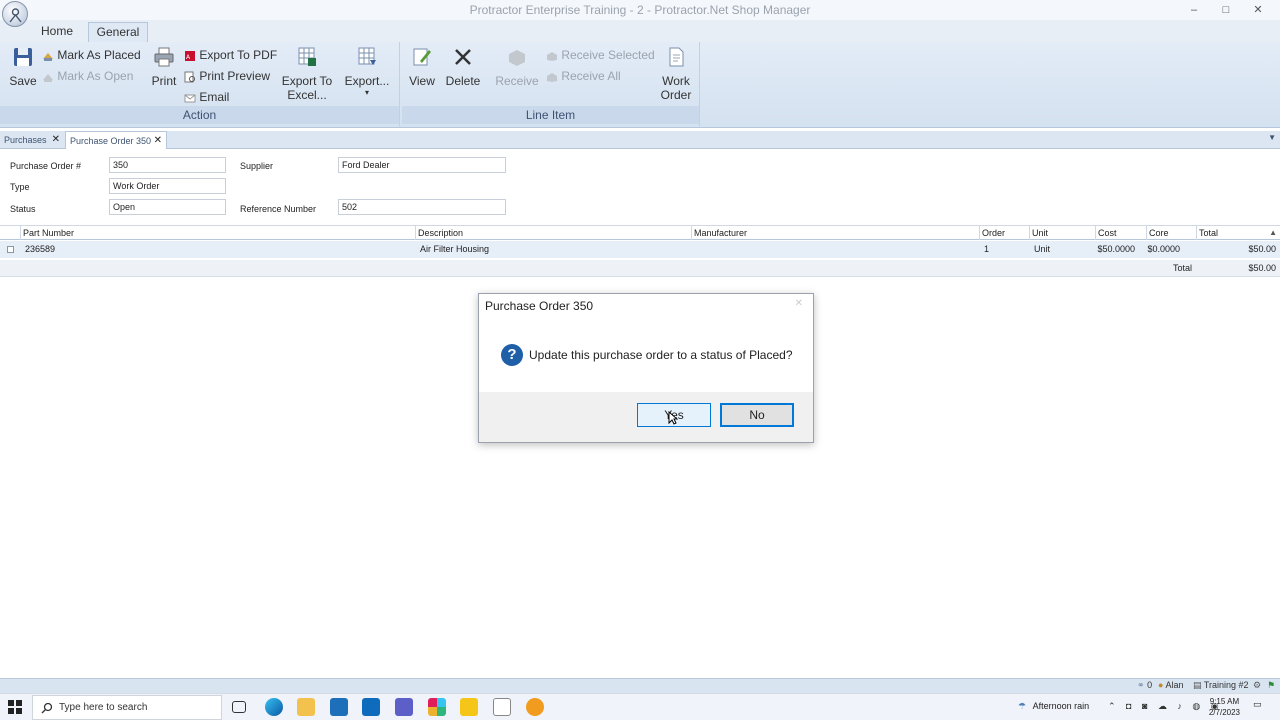 The height and width of the screenshot is (720, 1280). I want to click on mark-as-open-button: Mark As Open, so click(87, 76).